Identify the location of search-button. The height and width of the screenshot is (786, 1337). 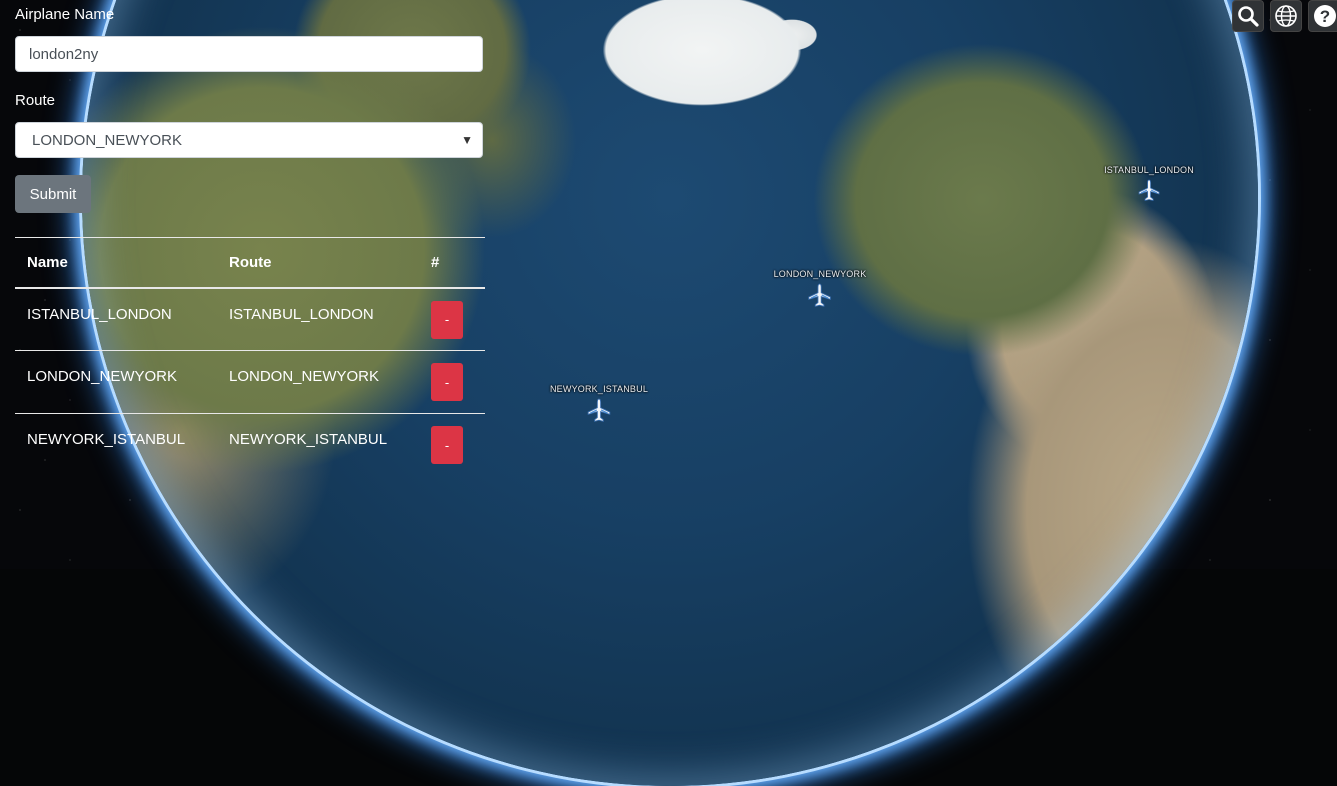
(1248, 16).